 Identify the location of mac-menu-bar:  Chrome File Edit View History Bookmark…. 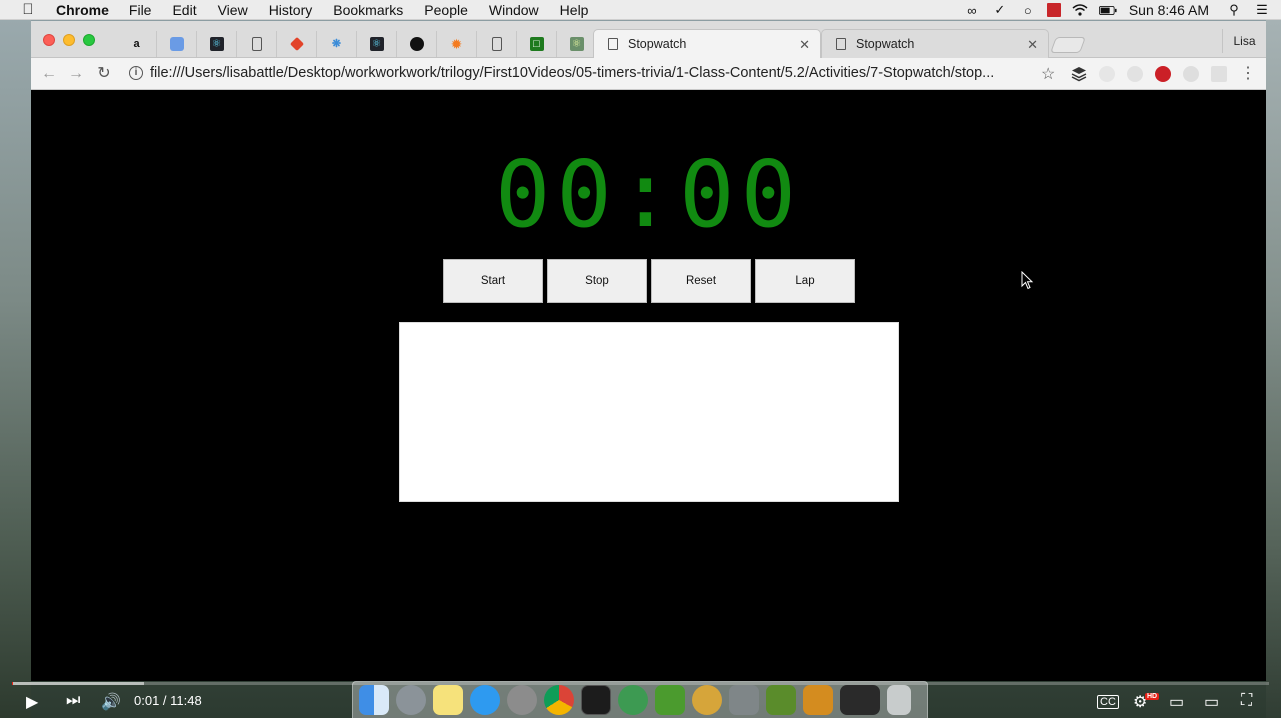
(640, 10).